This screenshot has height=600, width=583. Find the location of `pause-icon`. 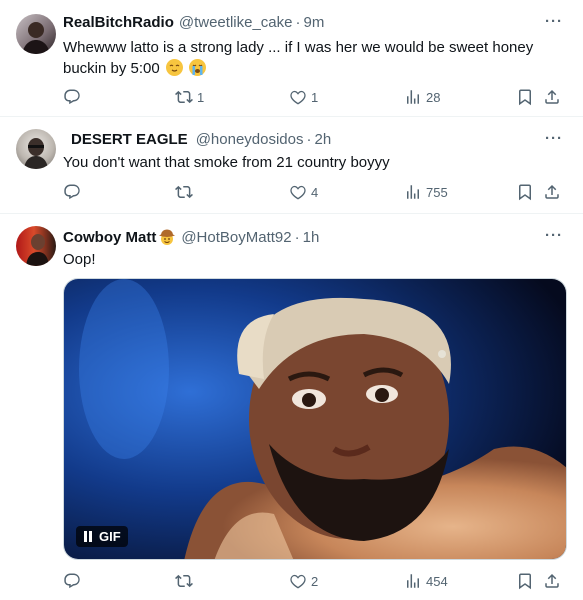

pause-icon is located at coordinates (88, 536).